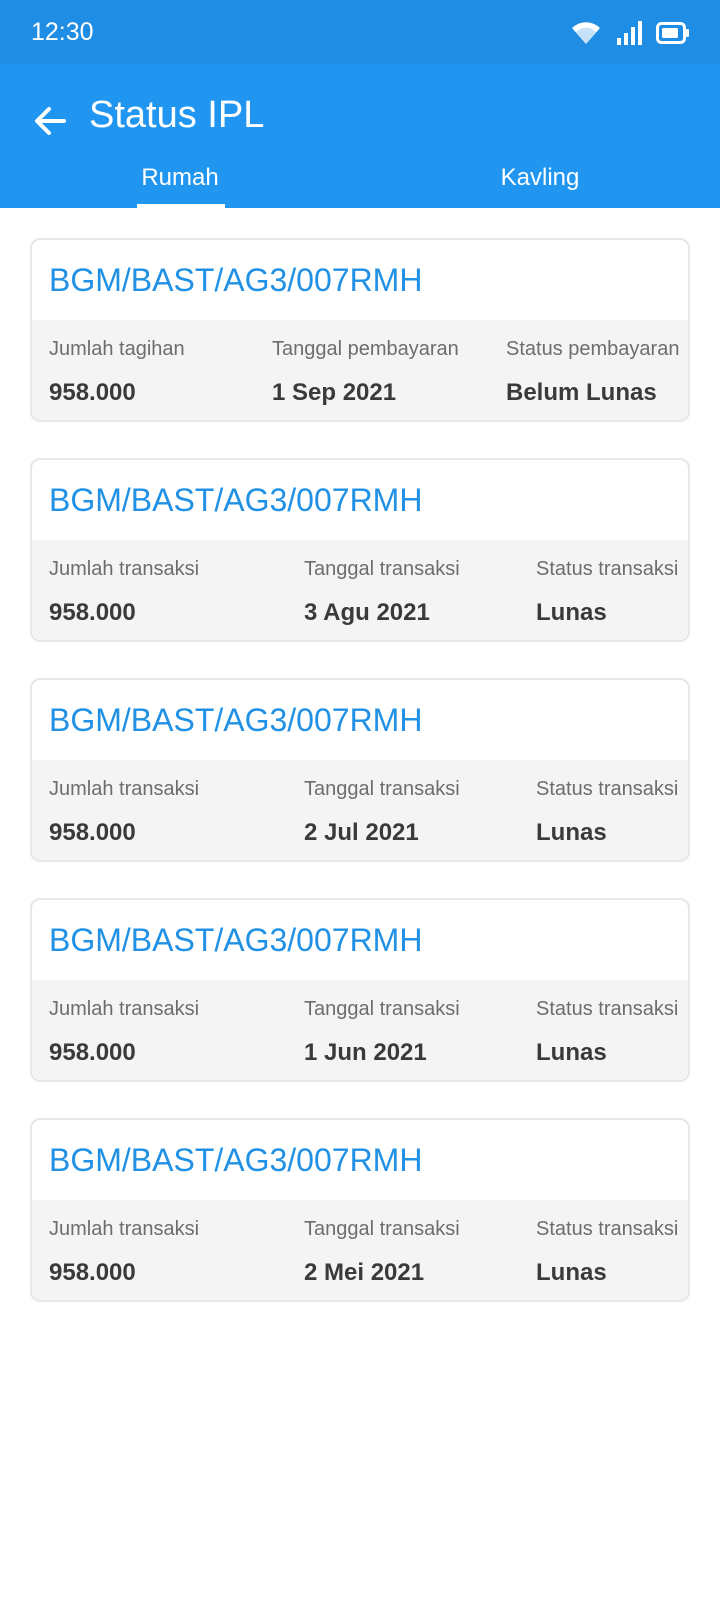  What do you see at coordinates (360, 136) in the screenshot?
I see `app-bar: Status IPL Rumah Kavling` at bounding box center [360, 136].